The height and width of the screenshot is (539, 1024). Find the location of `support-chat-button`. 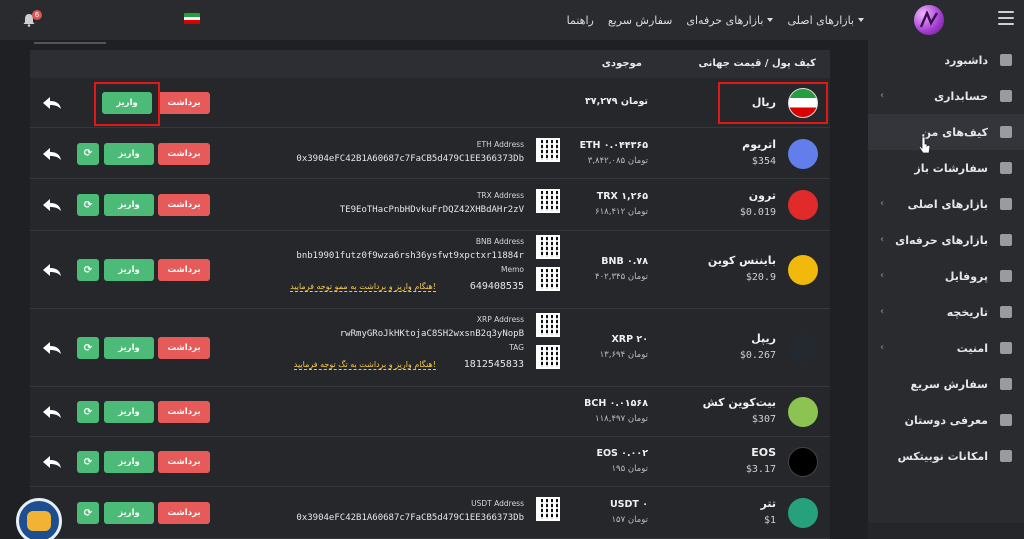

support-chat-button is located at coordinates (39, 518).